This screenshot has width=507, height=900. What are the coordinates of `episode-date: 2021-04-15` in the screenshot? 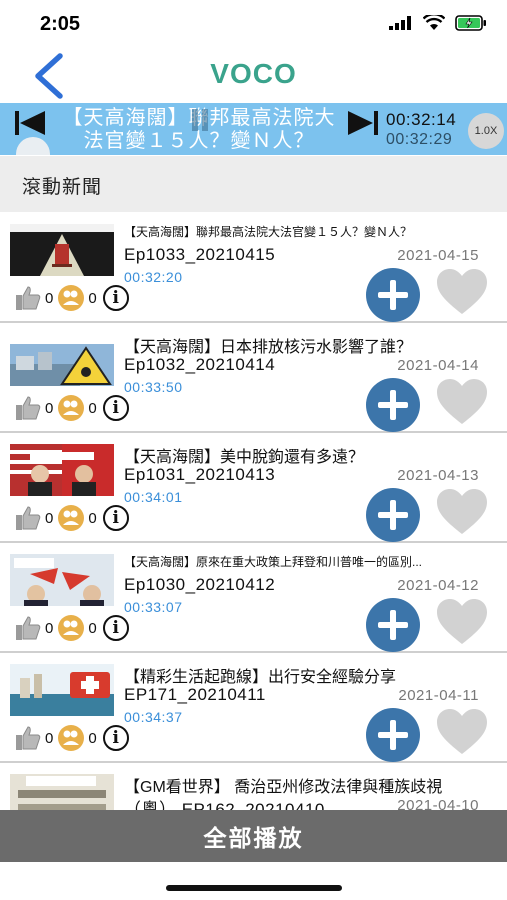 It's located at (438, 255).